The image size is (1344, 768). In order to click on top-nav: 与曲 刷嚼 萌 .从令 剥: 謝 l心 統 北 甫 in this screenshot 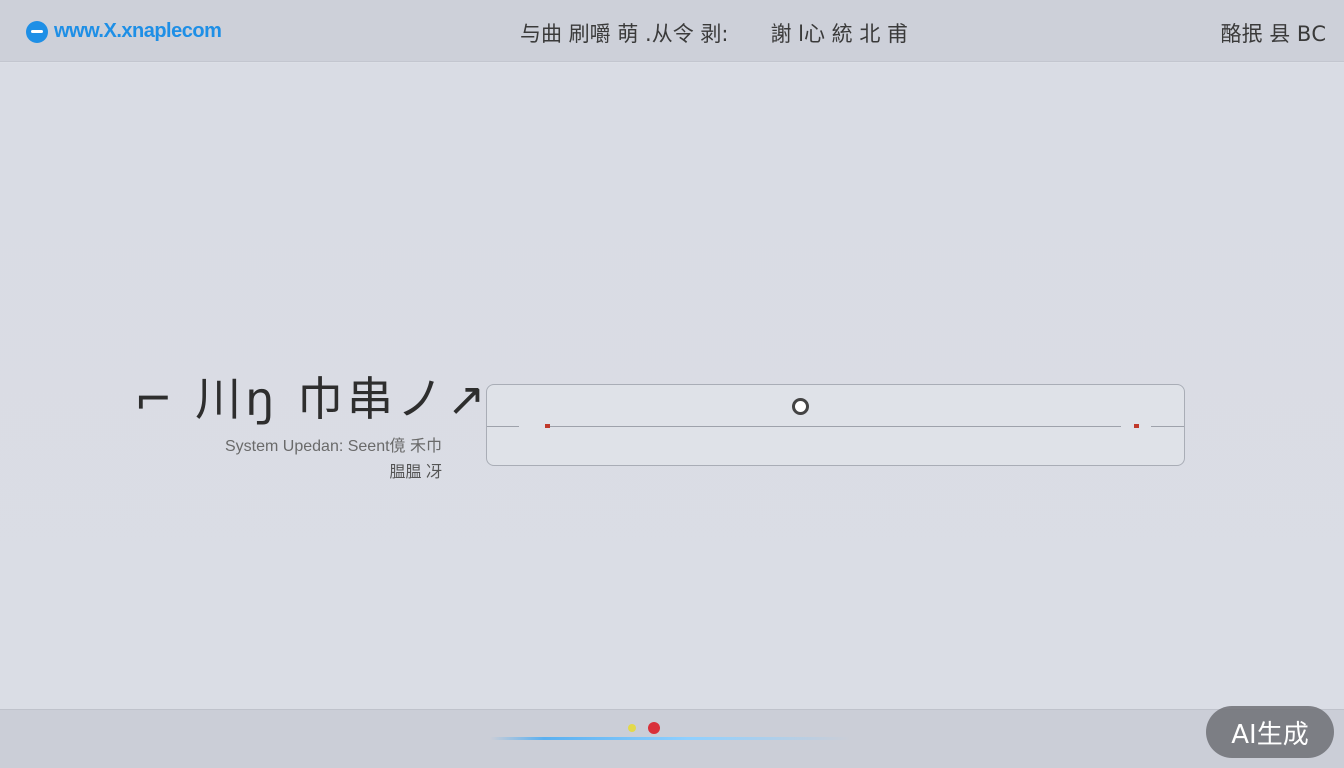, I will do `click(714, 33)`.